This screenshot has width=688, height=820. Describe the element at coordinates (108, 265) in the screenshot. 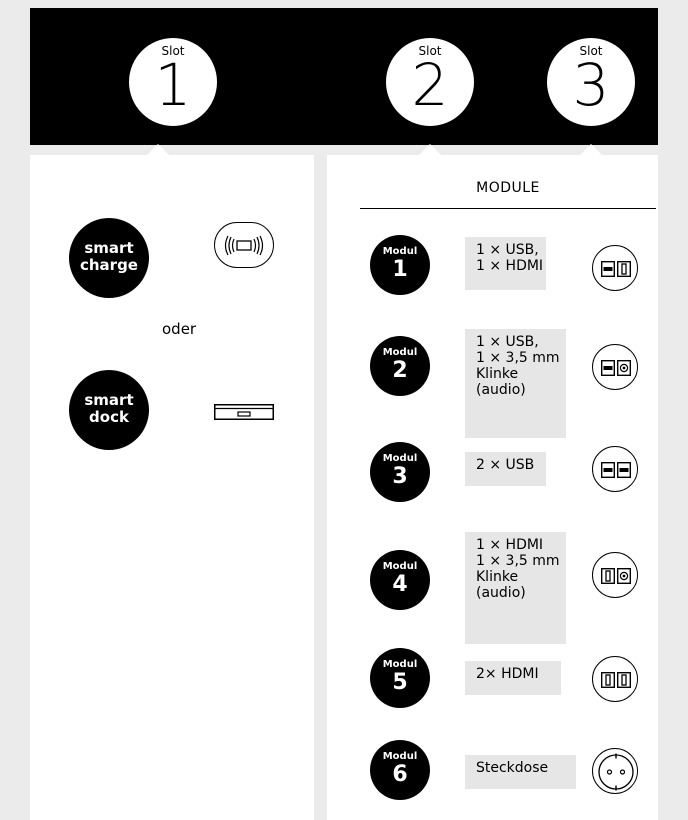

I see `badge-line: charge` at that location.